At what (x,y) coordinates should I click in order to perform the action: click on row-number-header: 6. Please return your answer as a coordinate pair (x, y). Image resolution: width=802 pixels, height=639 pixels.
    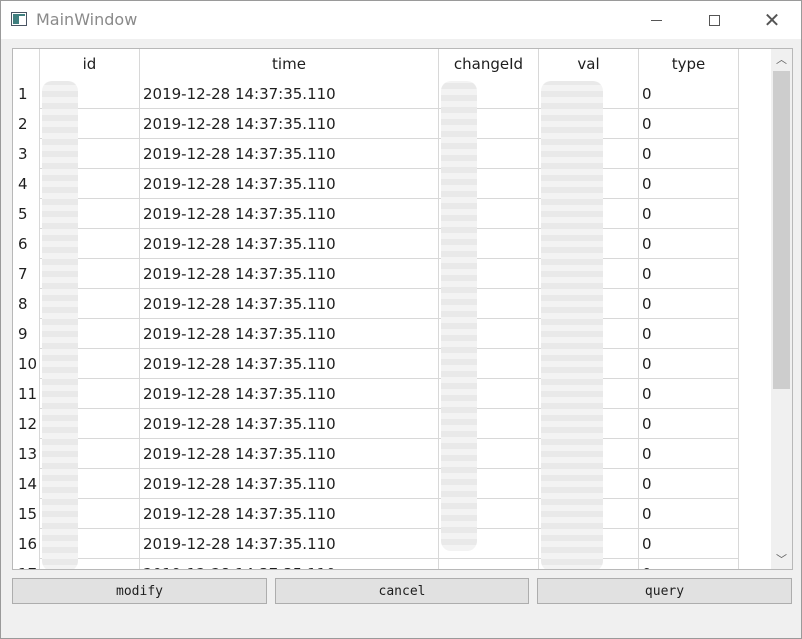
    Looking at the image, I should click on (26, 244).